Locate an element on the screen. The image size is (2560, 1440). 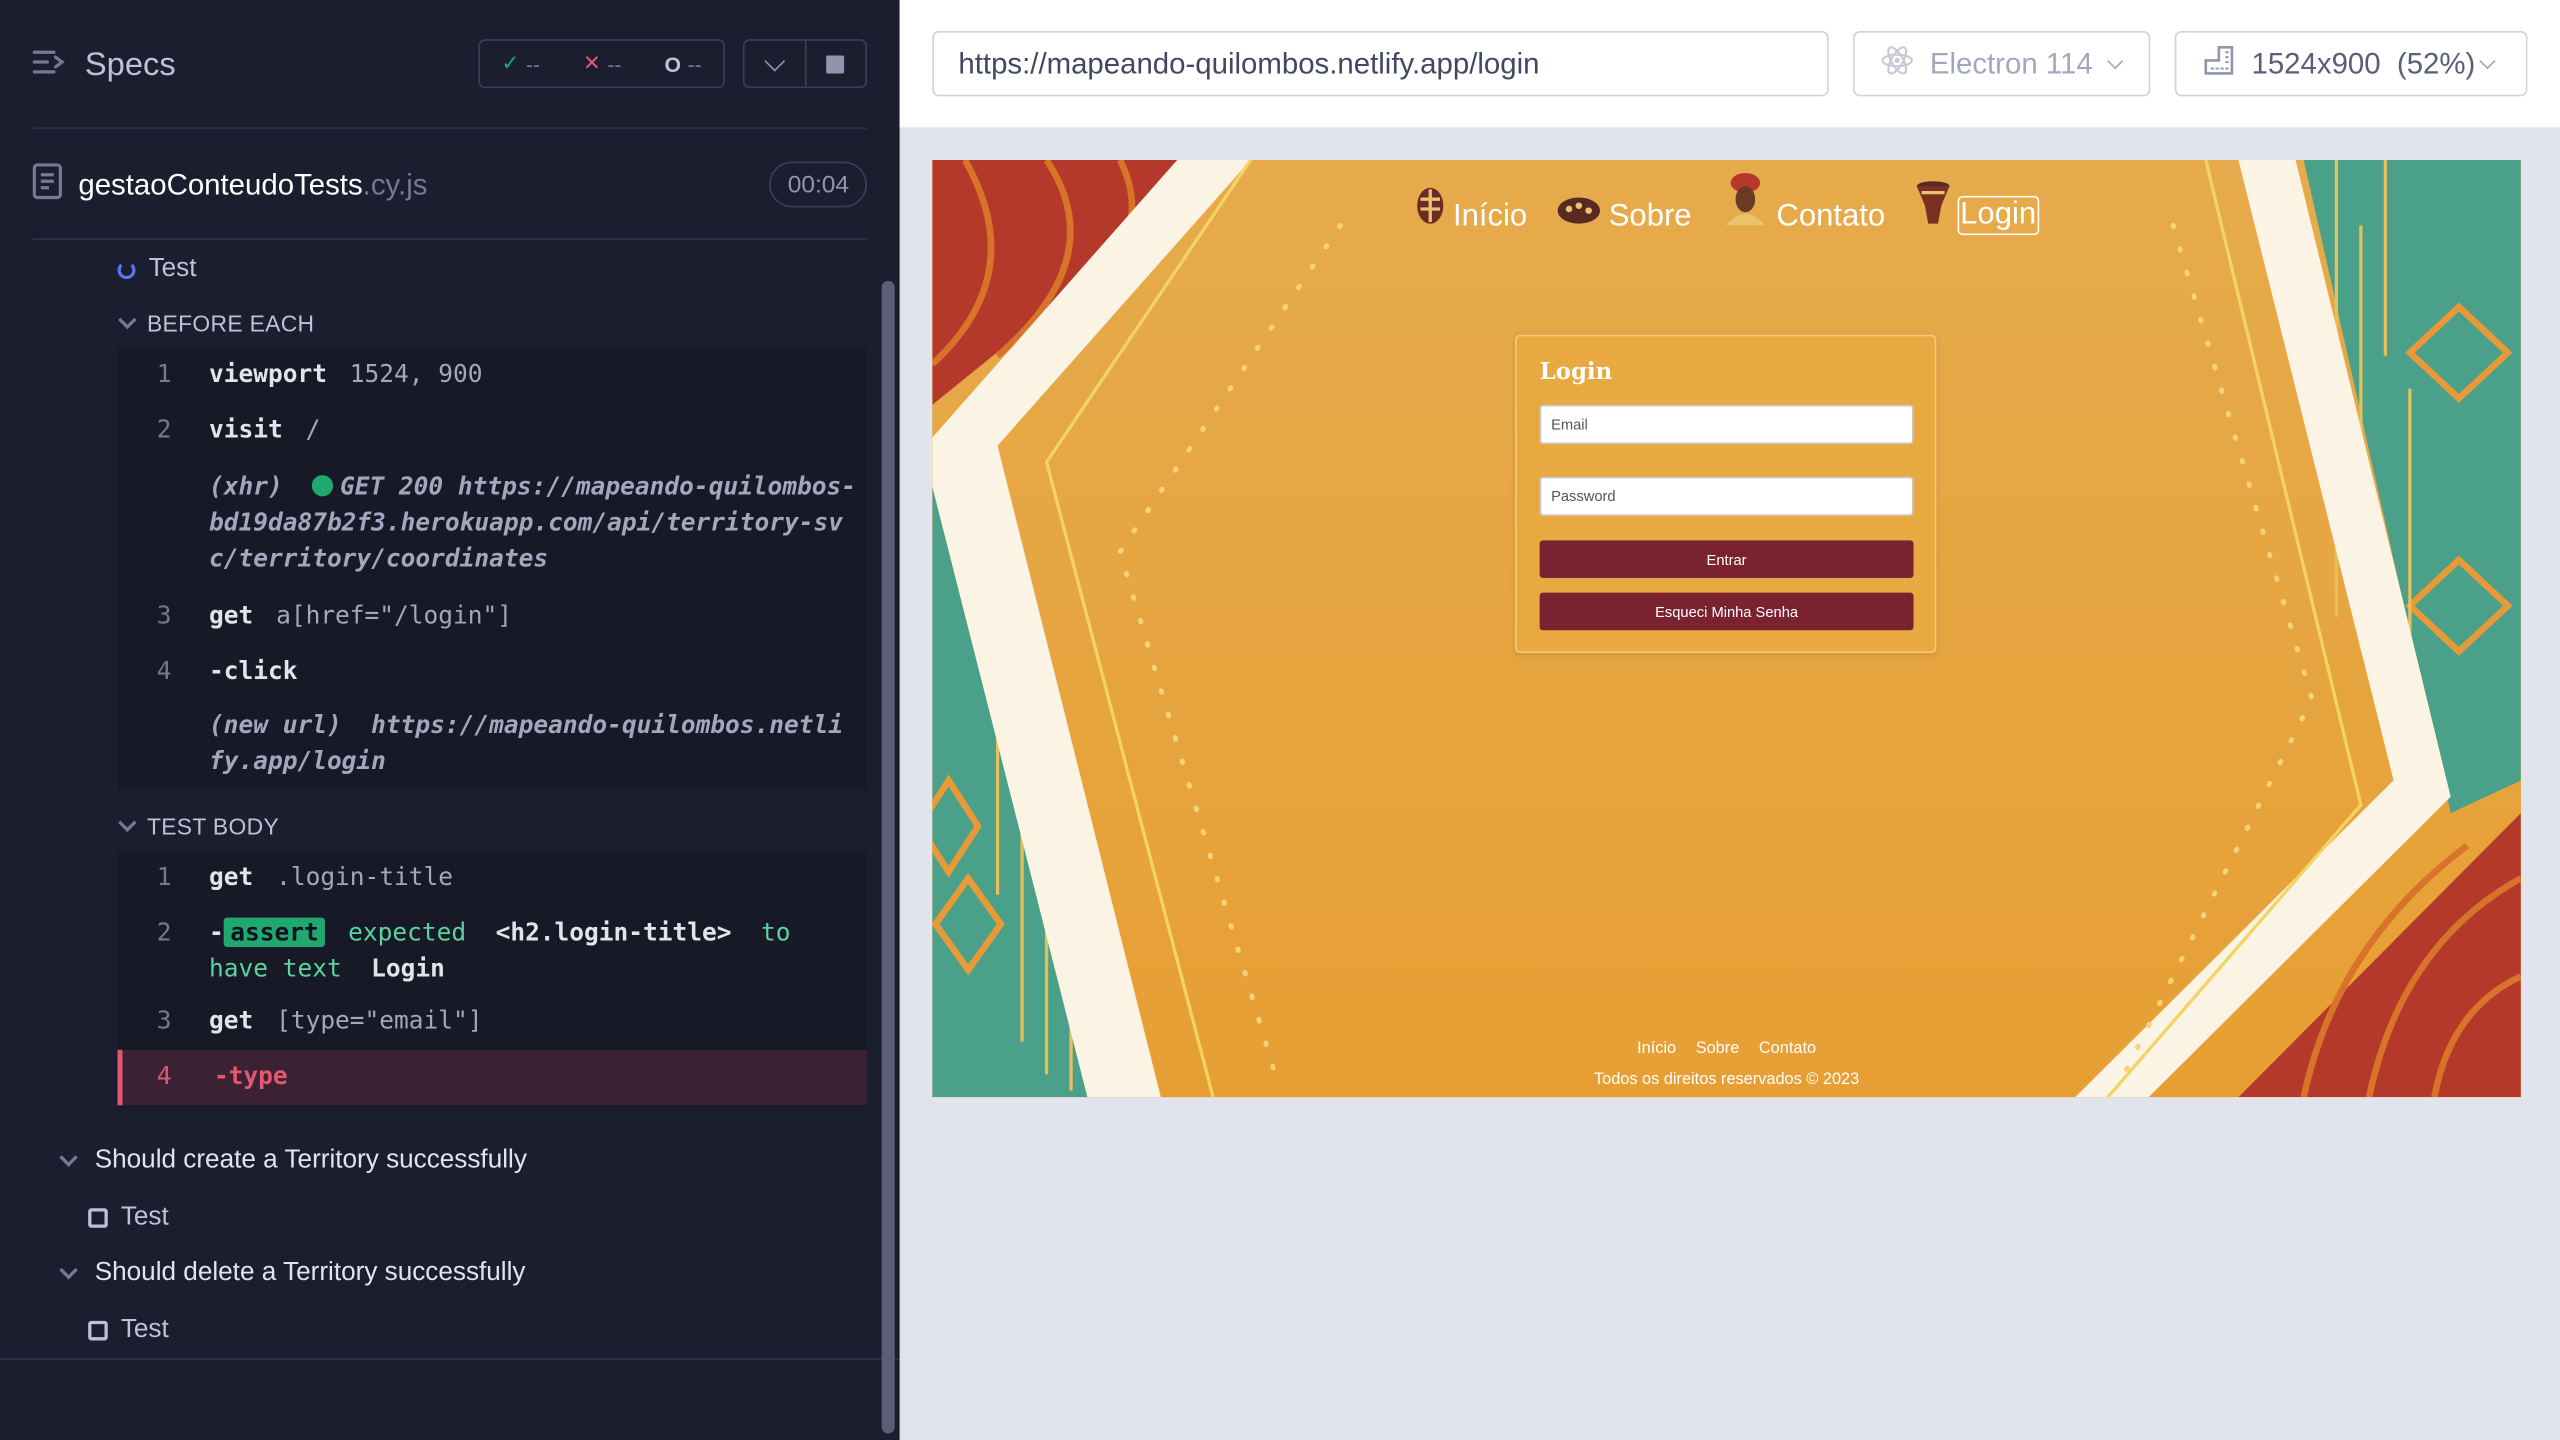
assert-subject: <h2.login-title> is located at coordinates (613, 932).